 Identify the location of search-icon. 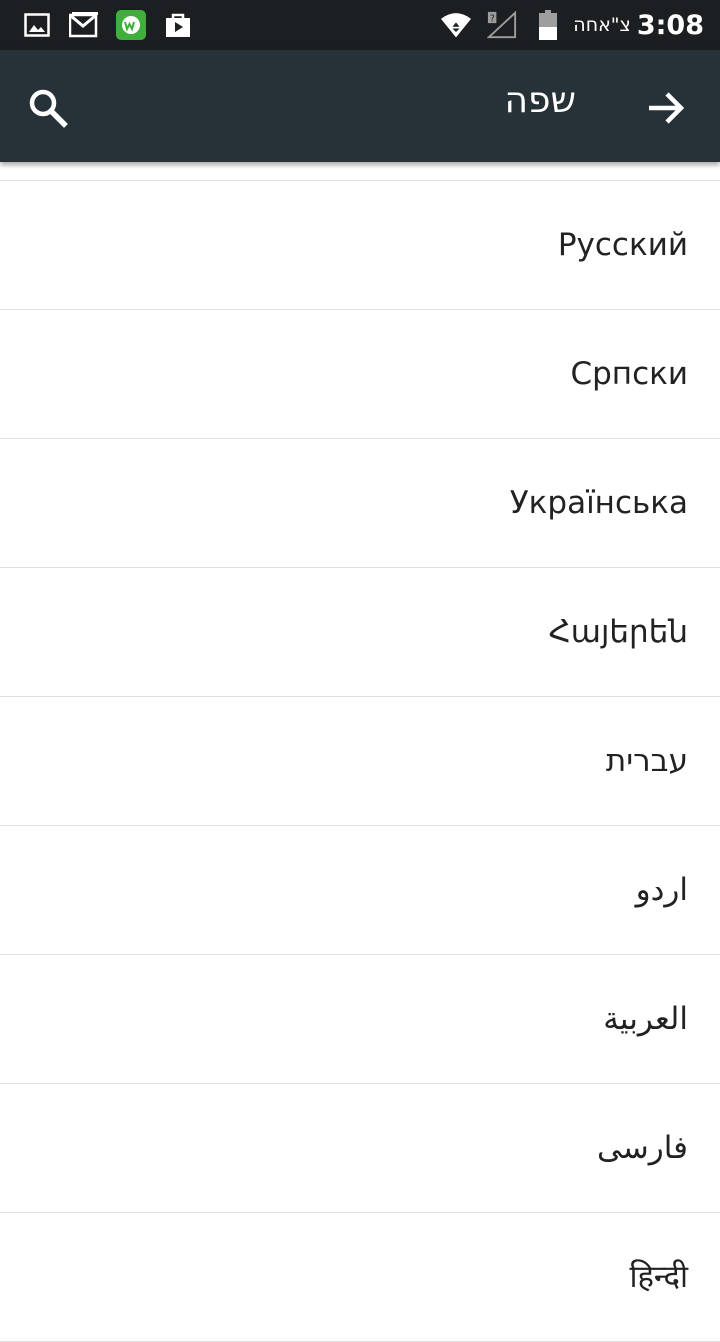
(48, 108).